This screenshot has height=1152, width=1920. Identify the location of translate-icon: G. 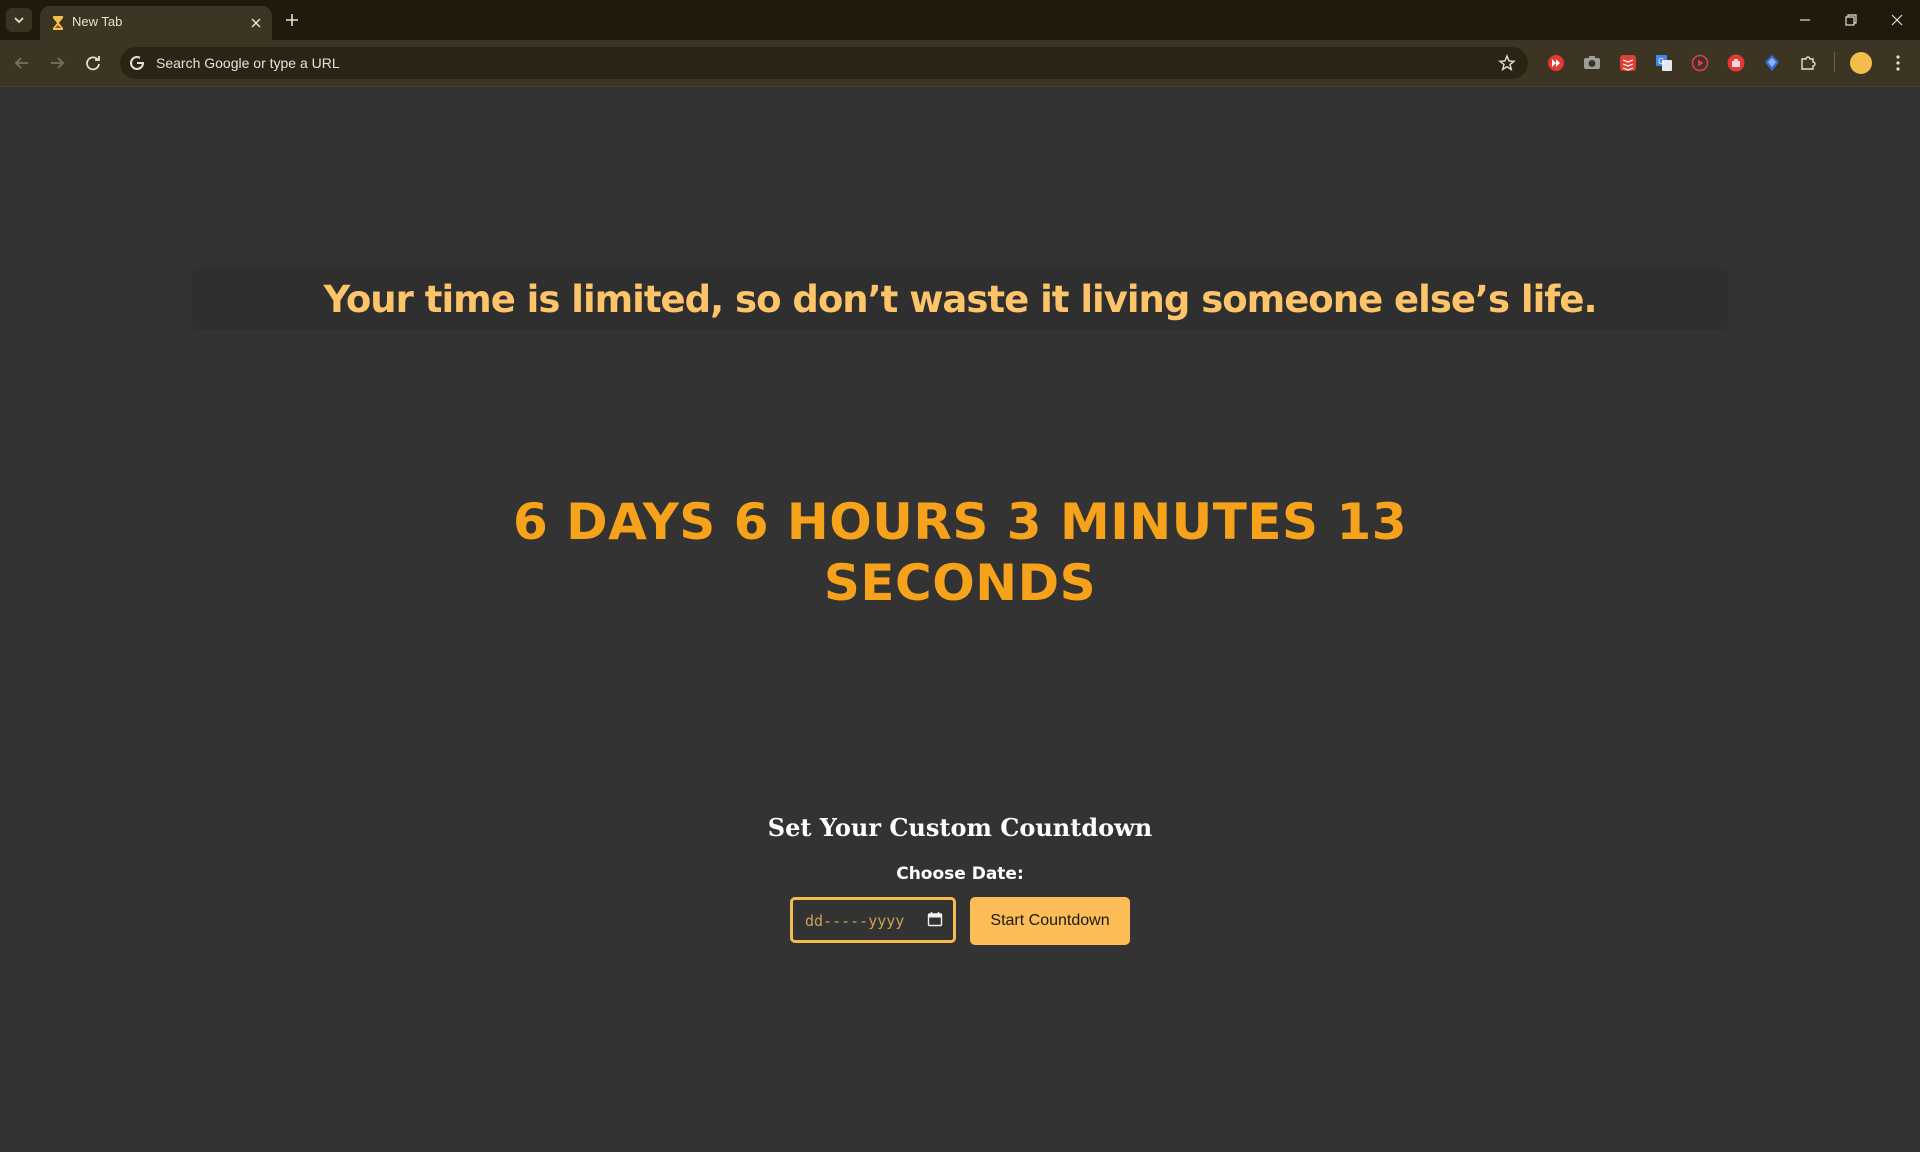
(1664, 63).